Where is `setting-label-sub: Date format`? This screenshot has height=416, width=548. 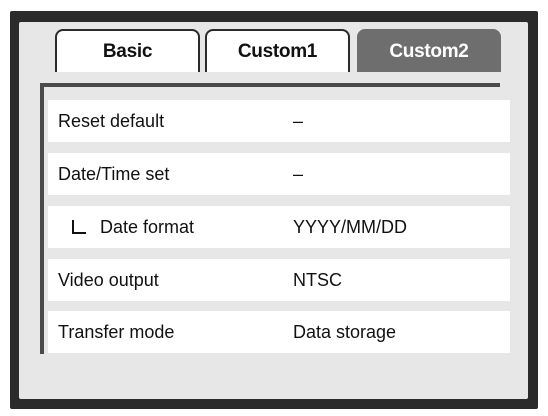 setting-label-sub: Date format is located at coordinates (126, 227).